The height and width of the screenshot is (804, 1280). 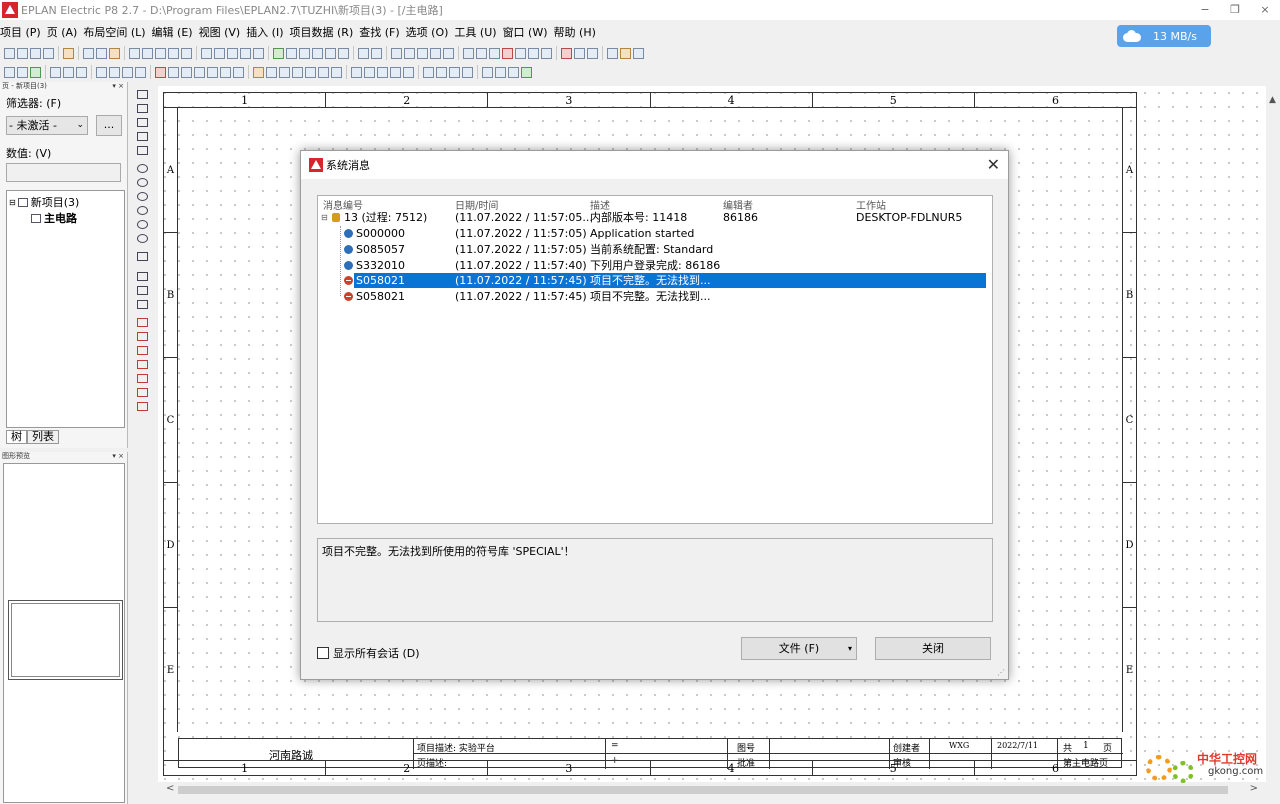 What do you see at coordinates (118, 456) in the screenshot?
I see `panel-close-icon: ▾ ×` at bounding box center [118, 456].